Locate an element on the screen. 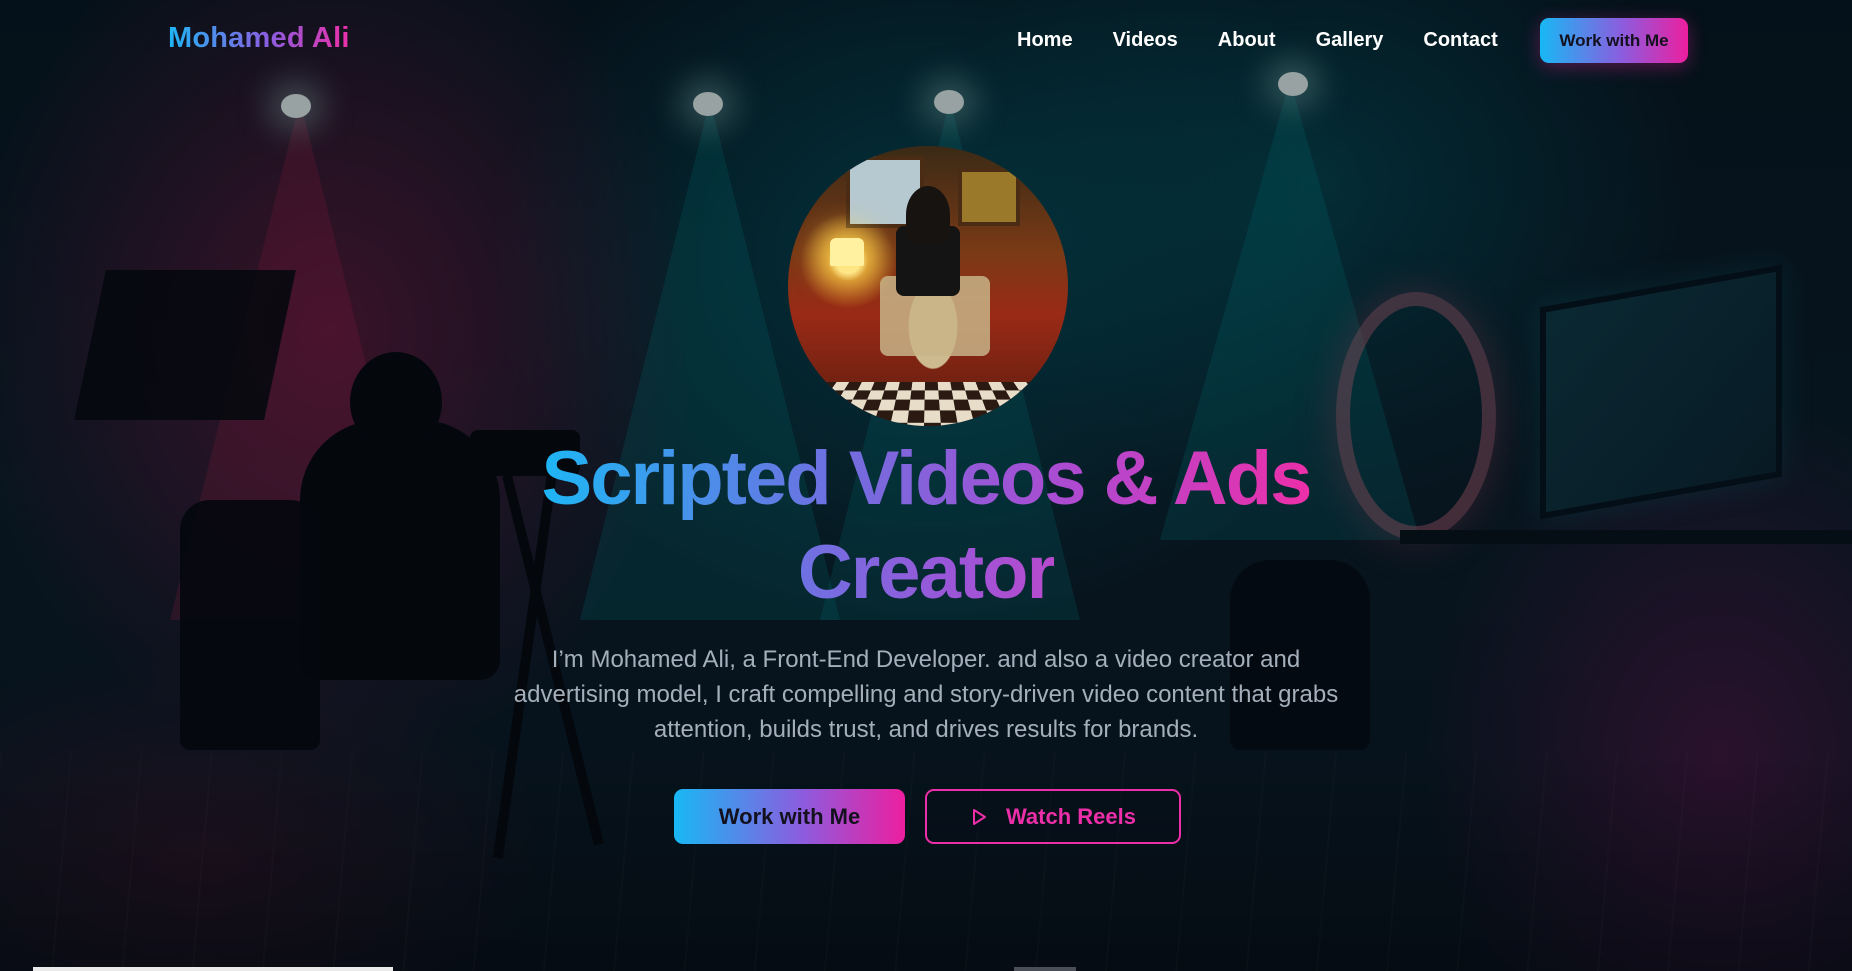  brand-logo: Mohamed Ali is located at coordinates (259, 38).